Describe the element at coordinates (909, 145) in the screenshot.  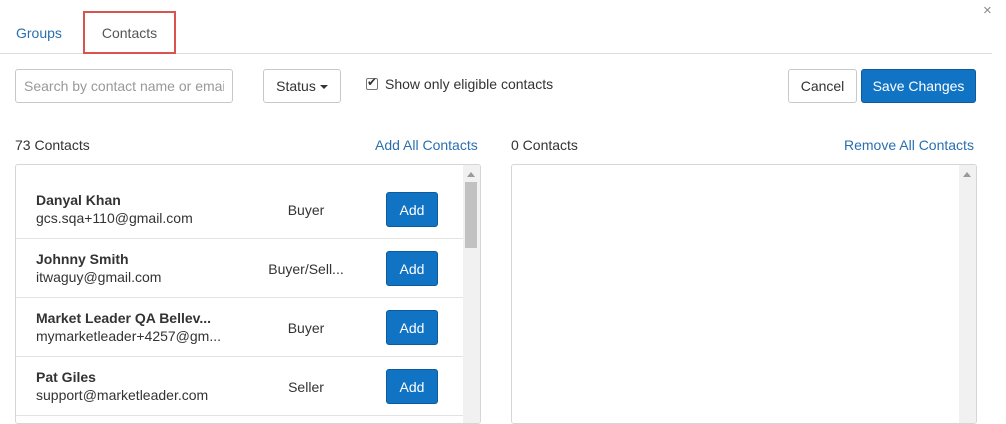
I see `remove-all-contacts-link: Remove All Contacts` at that location.